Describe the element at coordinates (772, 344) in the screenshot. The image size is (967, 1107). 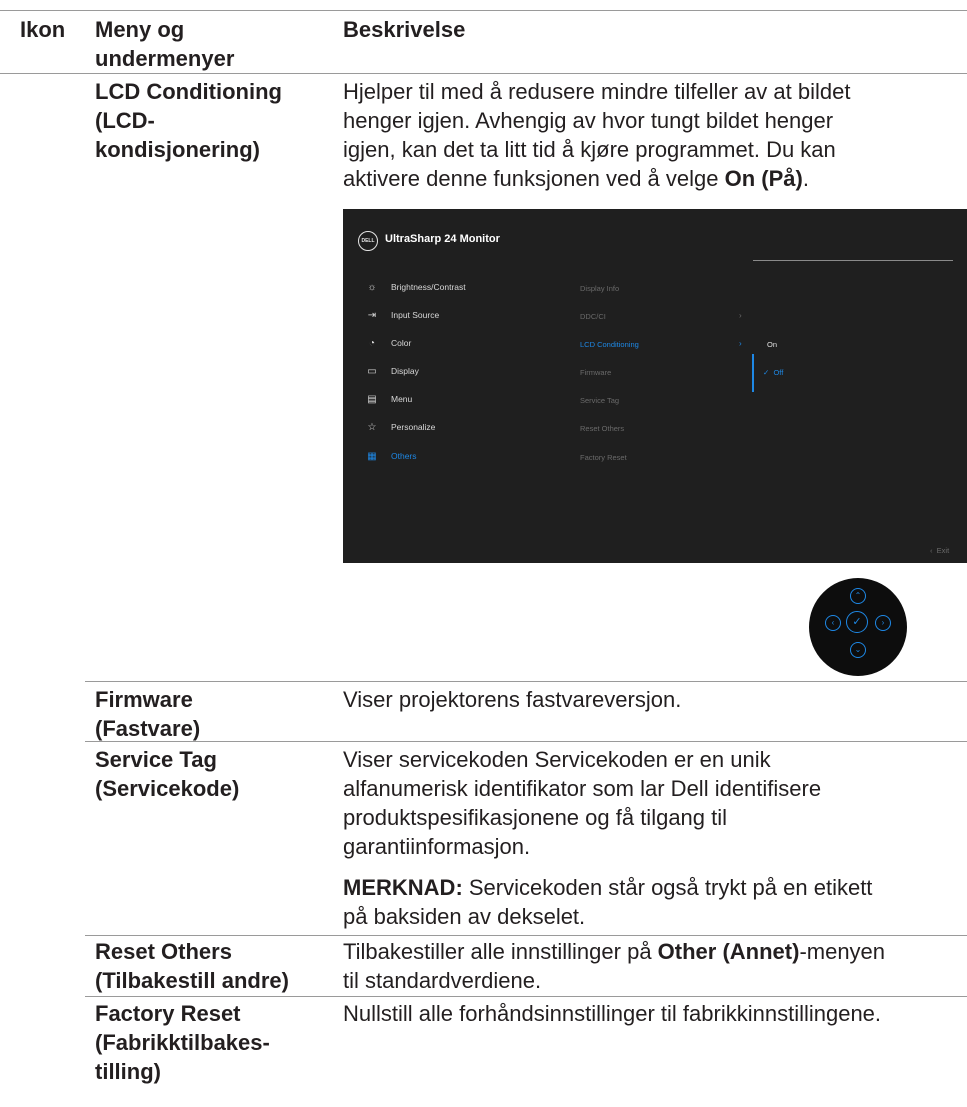
I see `osd-option-on: On` at that location.